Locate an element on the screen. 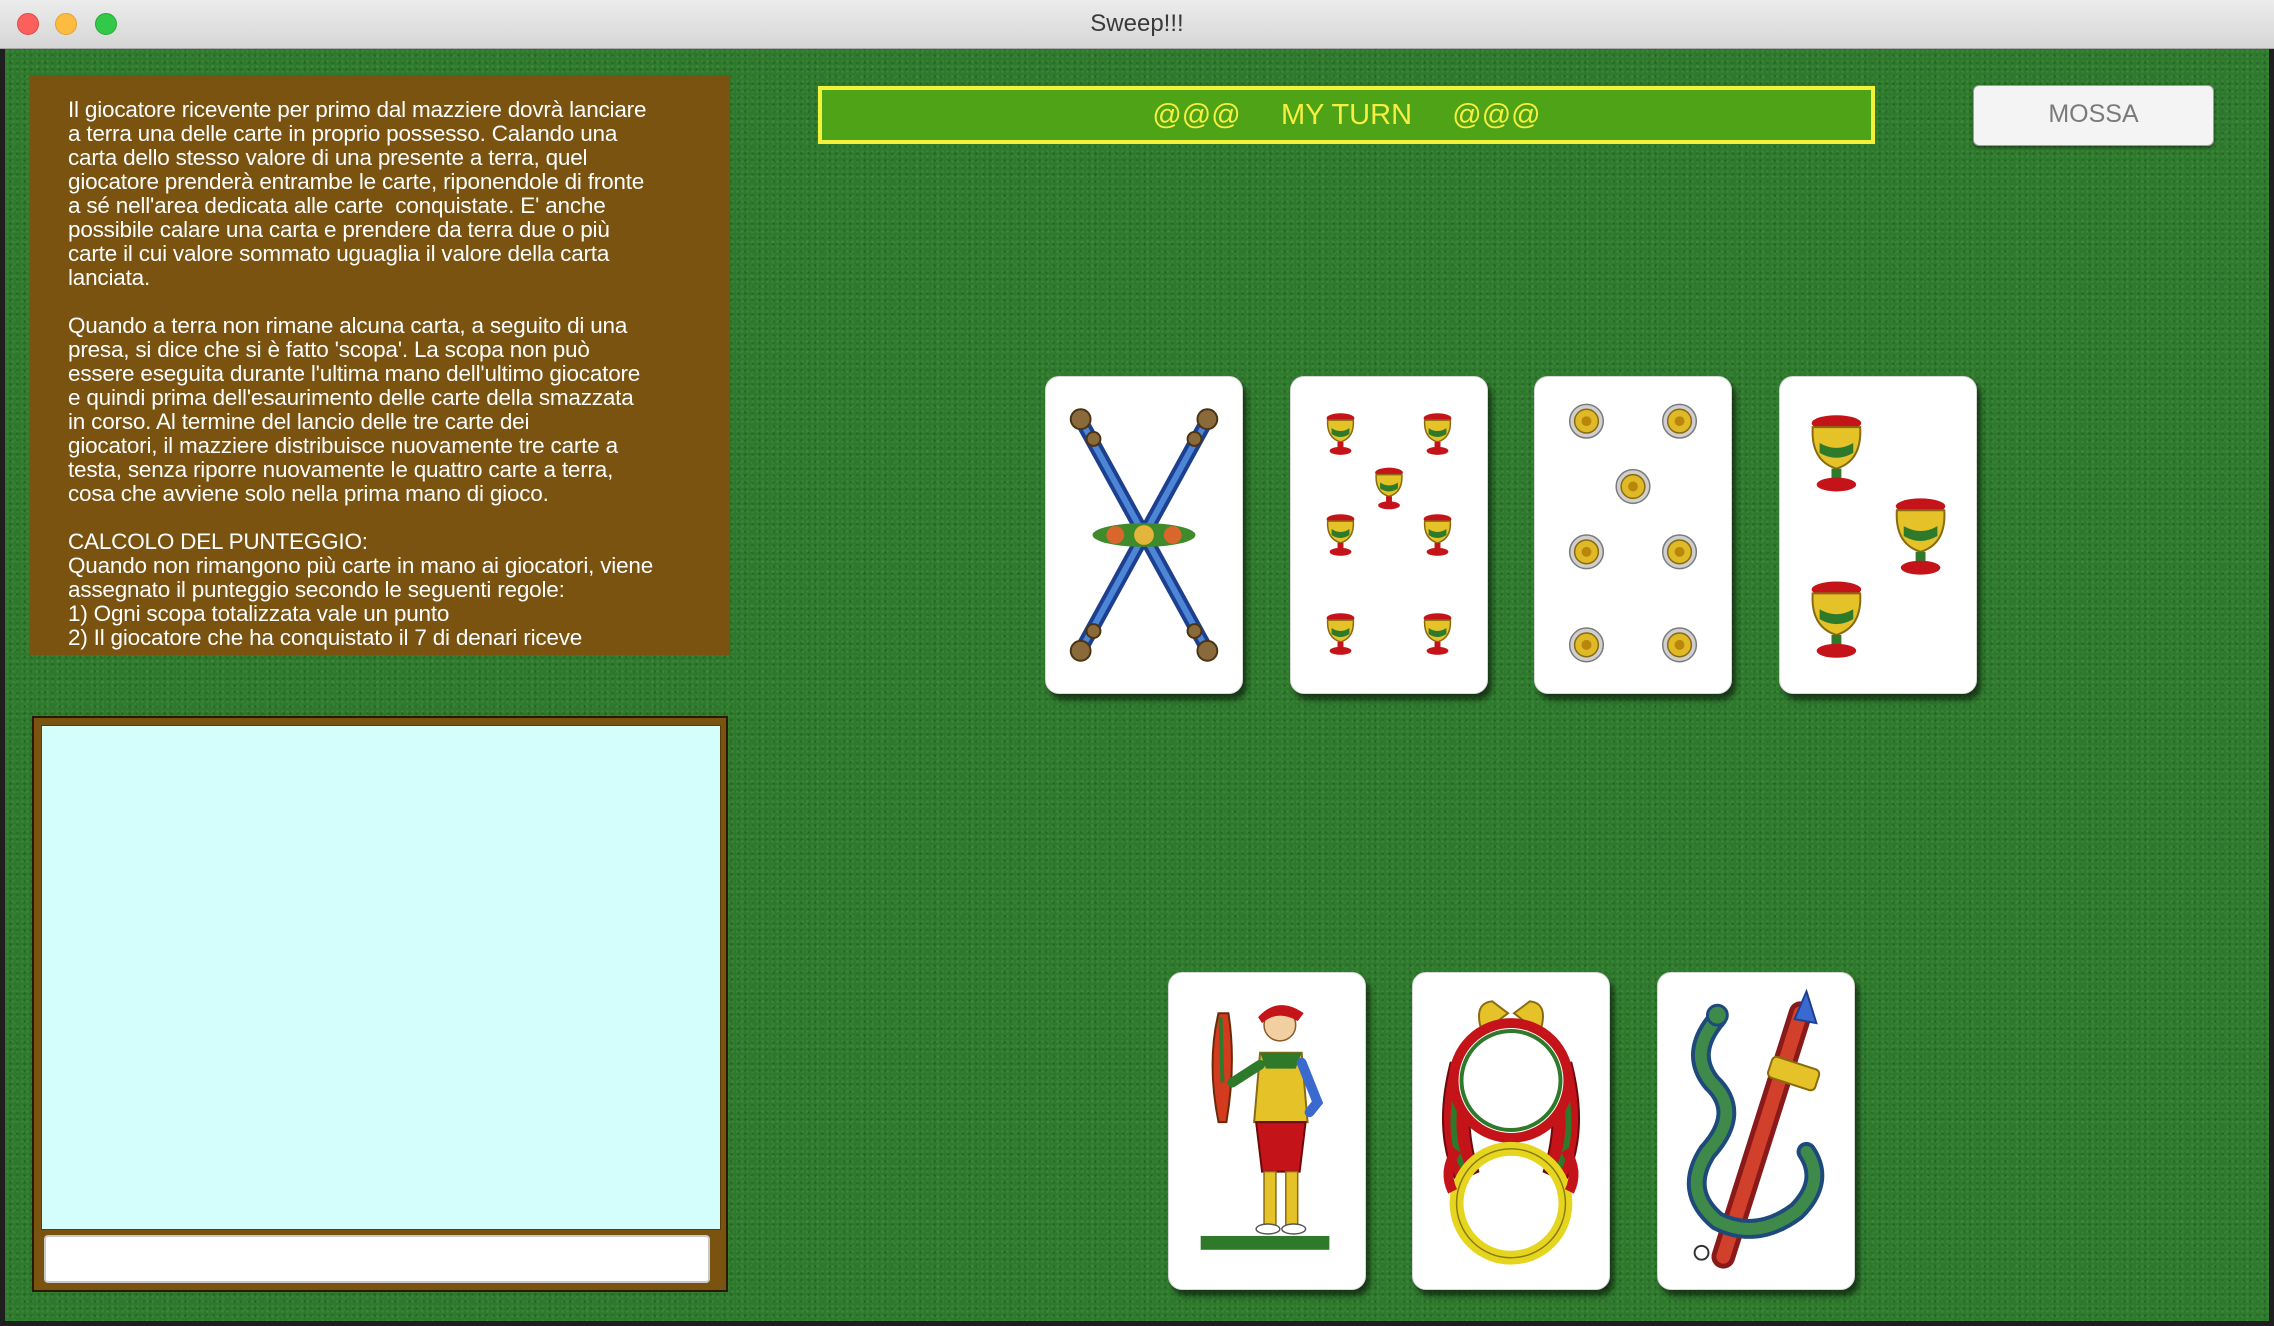  bastoni-suit-icon is located at coordinates (1144, 535).